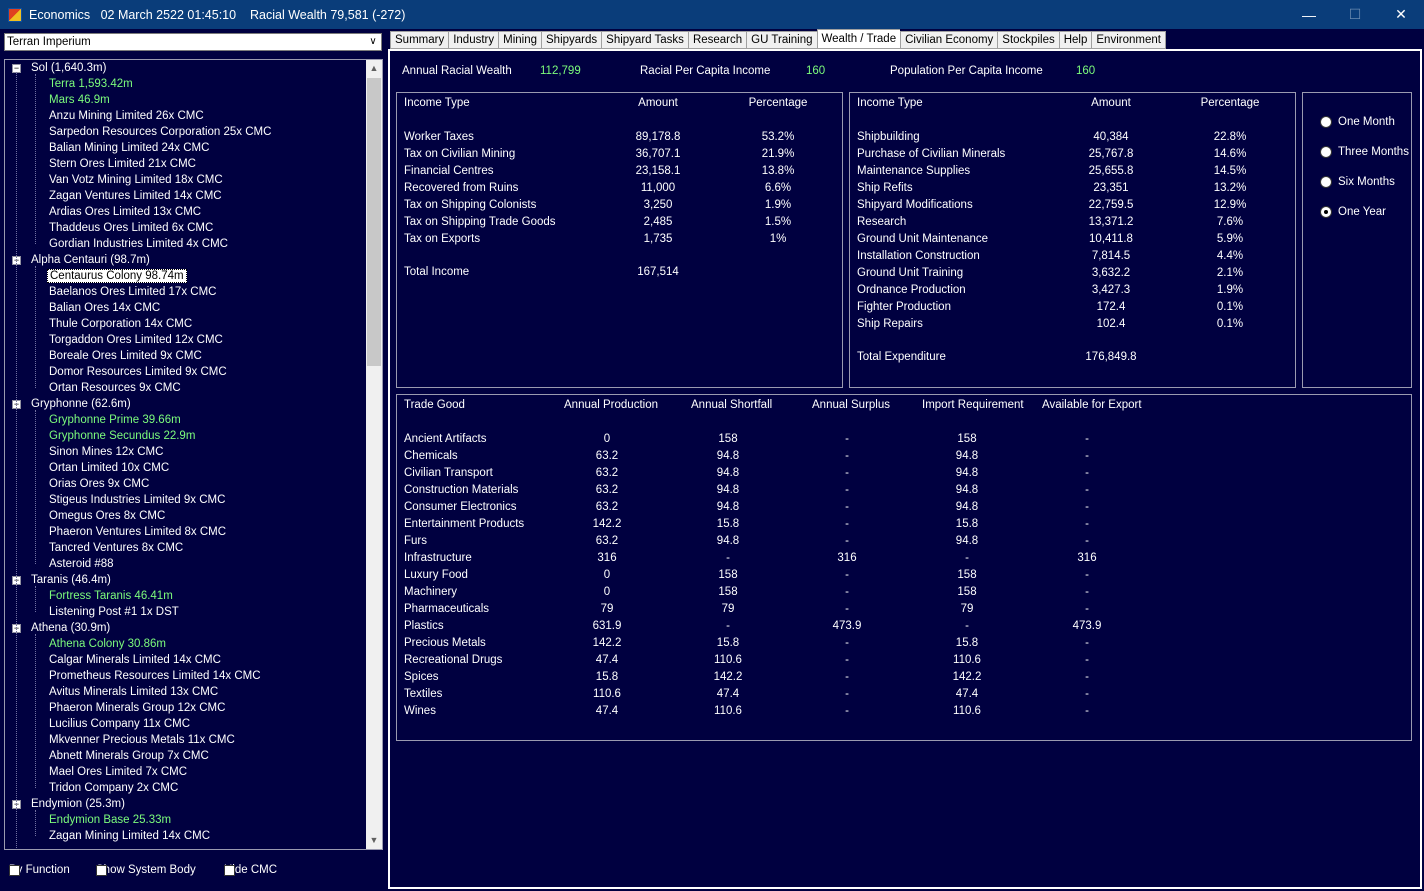 The height and width of the screenshot is (891, 1424). What do you see at coordinates (186, 676) in the screenshot?
I see `tree-body-node: Prometheus Resources Limited 14x CMC` at bounding box center [186, 676].